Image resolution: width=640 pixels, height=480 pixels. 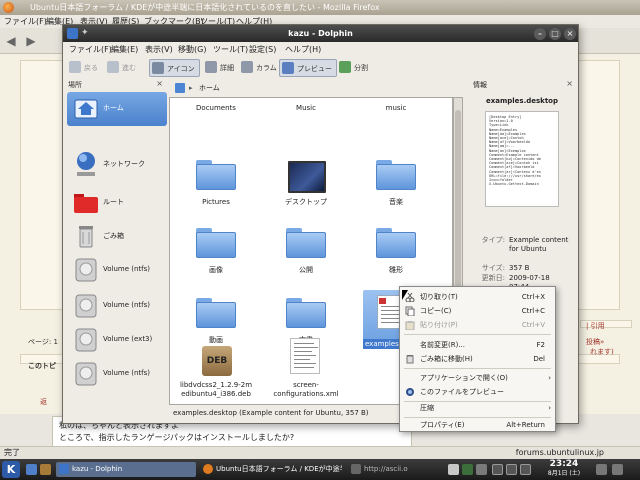 What do you see at coordinates (595, 326) in the screenshot?
I see `quote-link: | 引用` at bounding box center [595, 326].